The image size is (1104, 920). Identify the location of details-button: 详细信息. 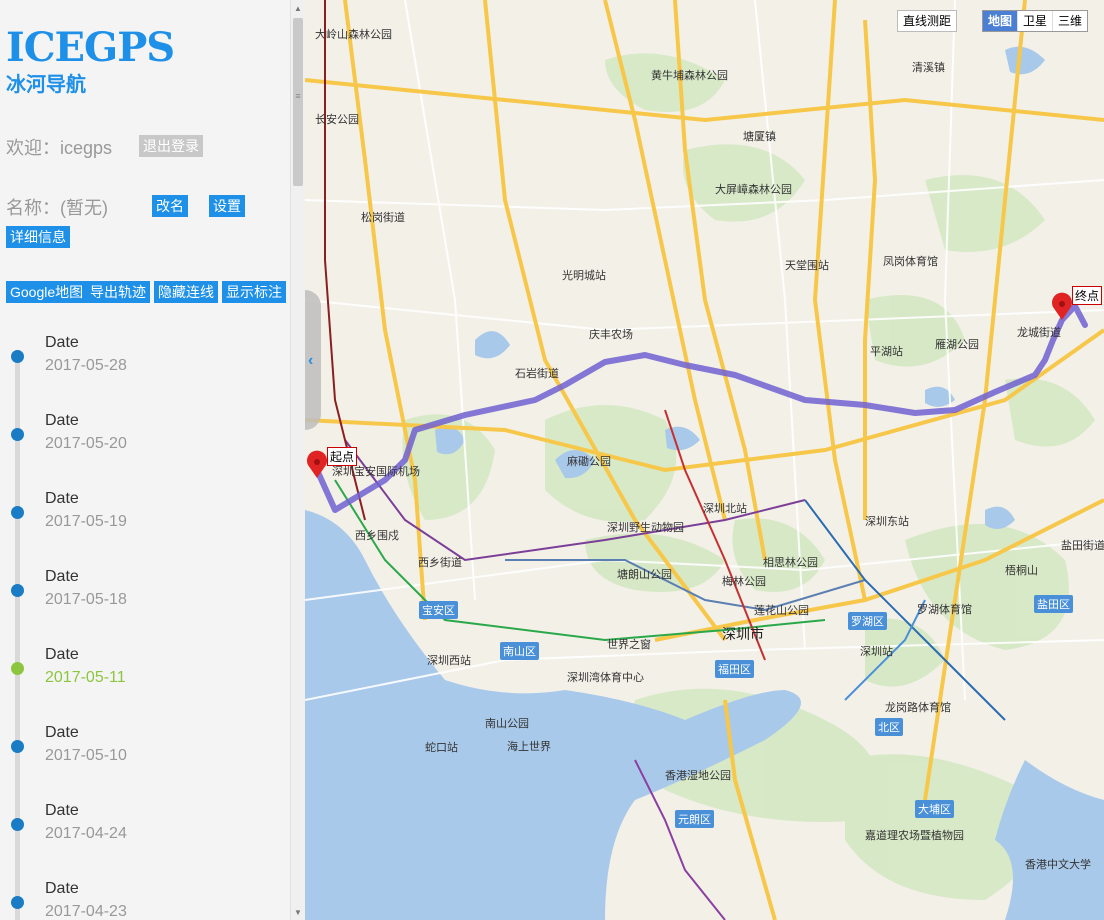
(38, 237).